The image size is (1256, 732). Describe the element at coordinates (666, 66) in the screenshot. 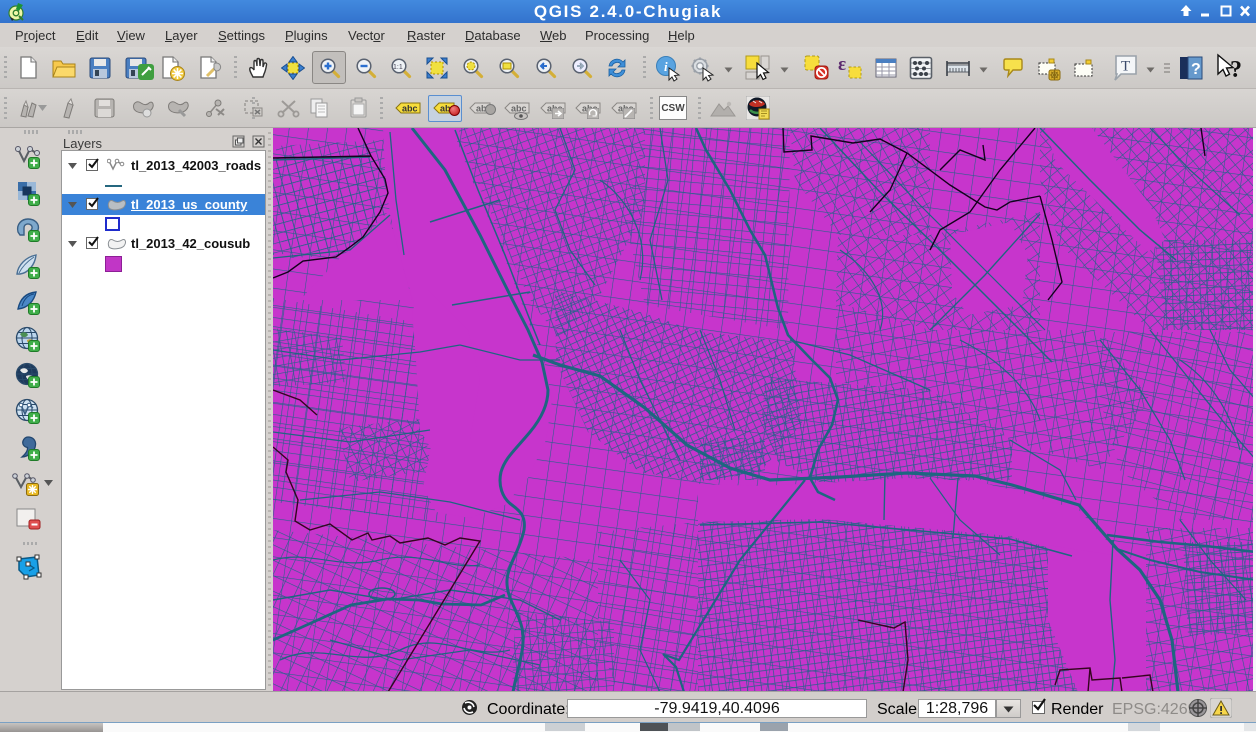

I see `svg-text: i` at that location.